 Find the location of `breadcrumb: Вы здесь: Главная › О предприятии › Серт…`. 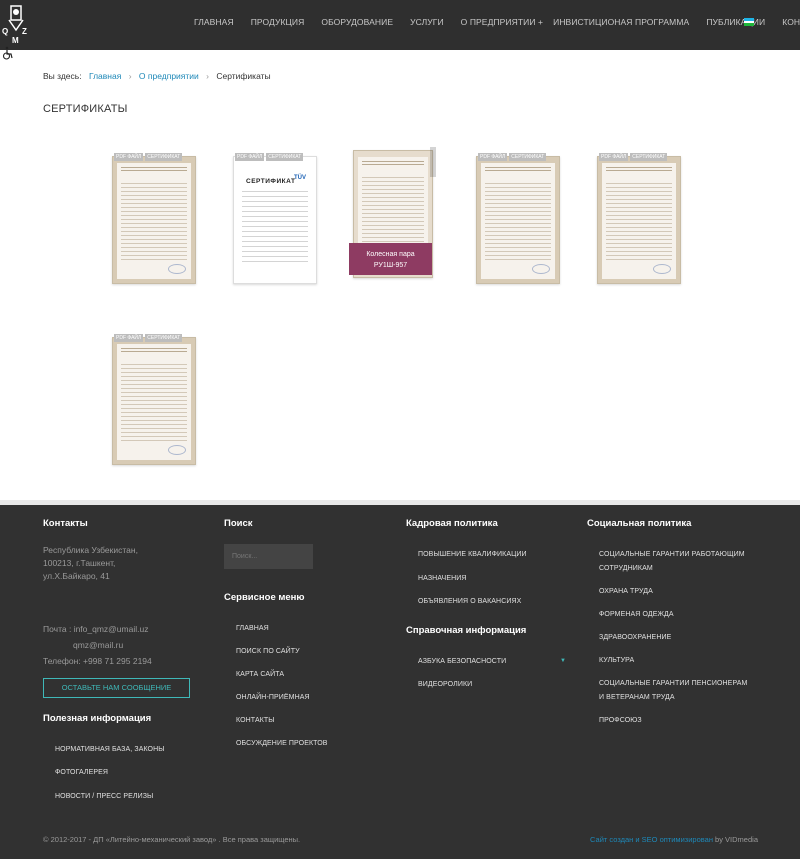

breadcrumb: Вы здесь: Главная › О предприятии › Серт… is located at coordinates (157, 76).